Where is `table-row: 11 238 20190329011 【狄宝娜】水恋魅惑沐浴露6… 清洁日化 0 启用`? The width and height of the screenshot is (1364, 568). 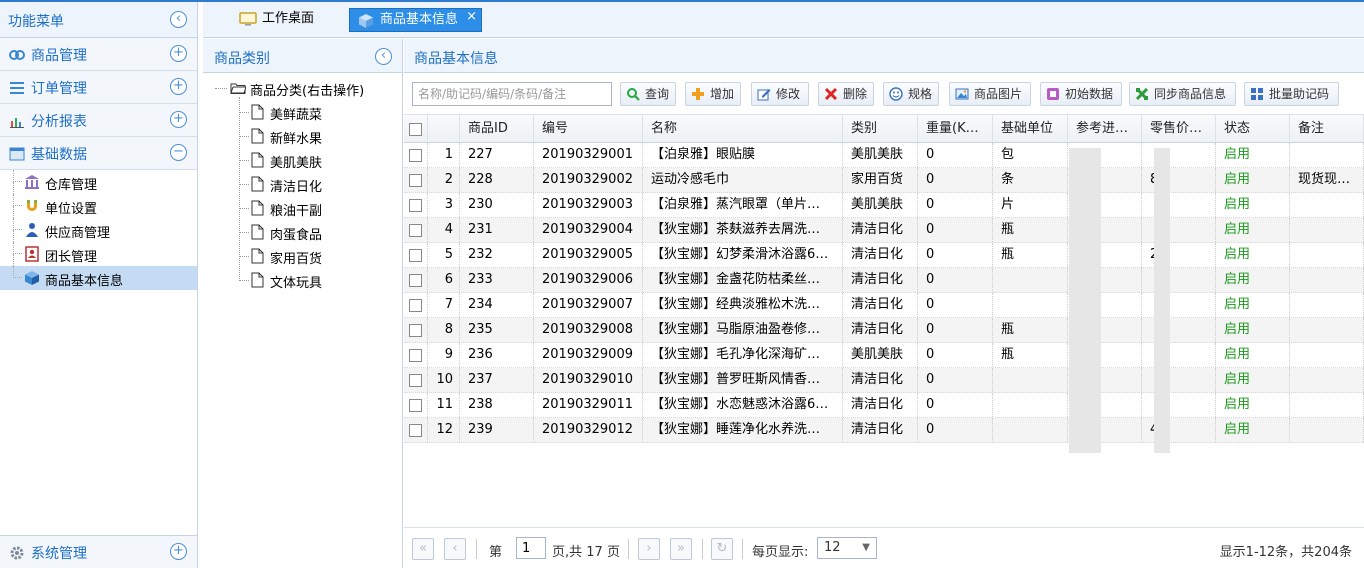
table-row: 11 238 20190329011 【狄宝娜】水恋魅惑沐浴露6… 清洁日化 0 启用 is located at coordinates (884, 405).